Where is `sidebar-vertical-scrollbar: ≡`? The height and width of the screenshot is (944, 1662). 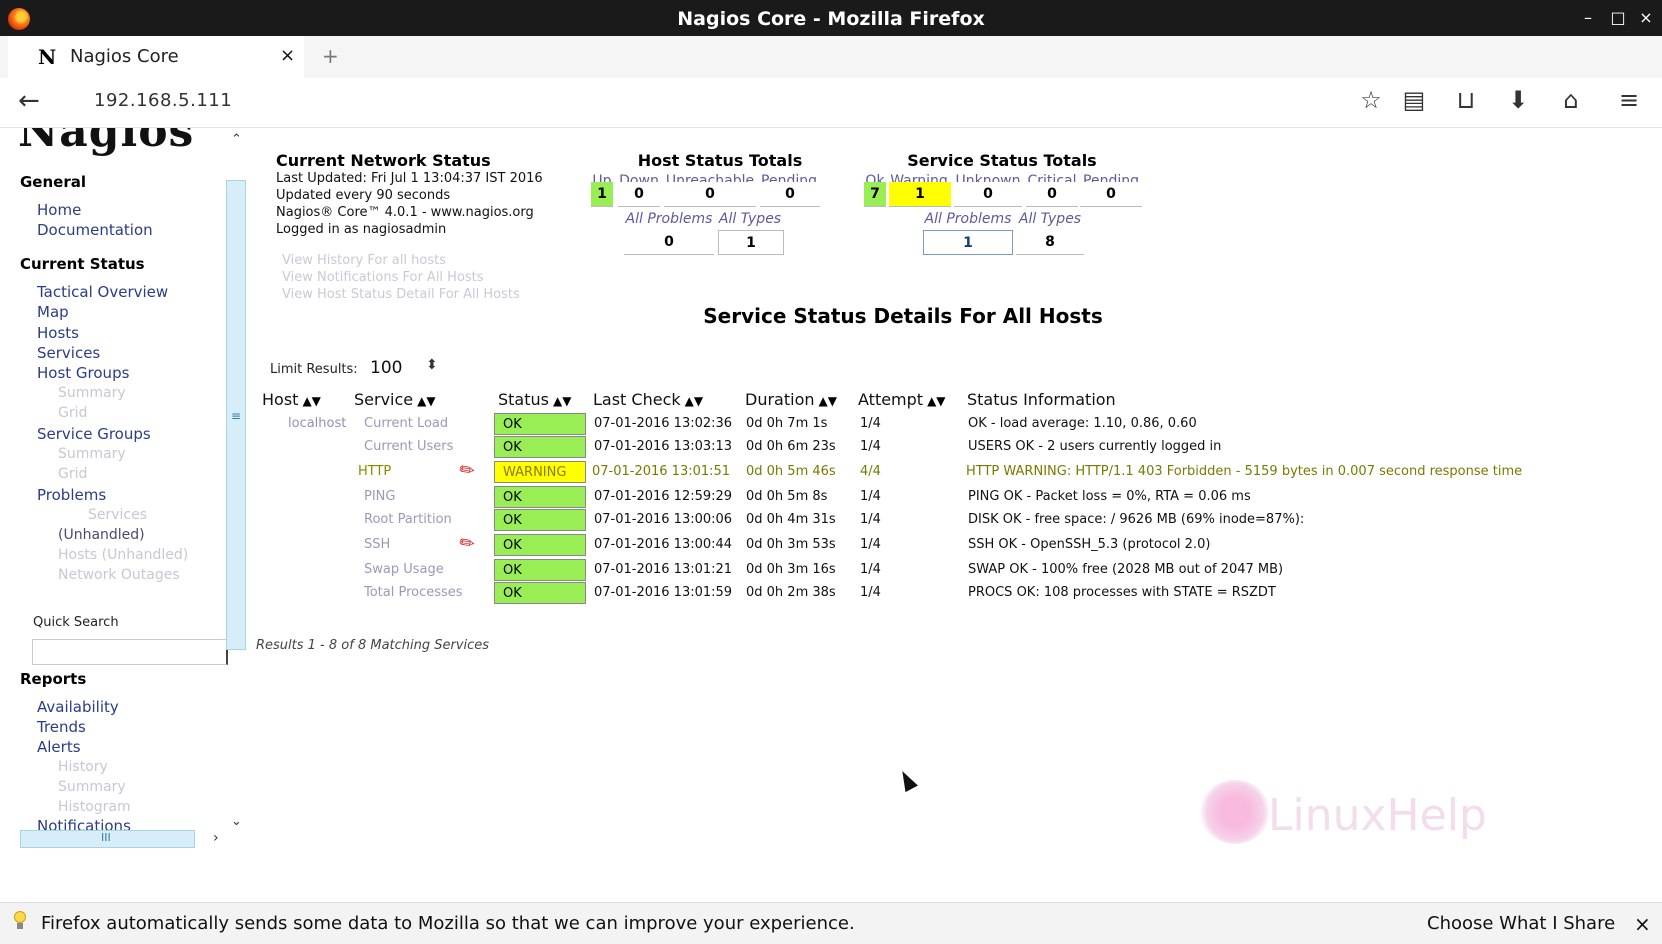 sidebar-vertical-scrollbar: ≡ is located at coordinates (236, 415).